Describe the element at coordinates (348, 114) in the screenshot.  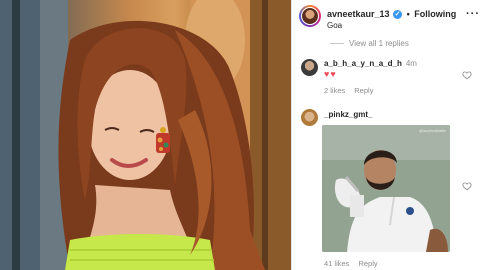
I see `commenter-username: _pinkz_gmt_` at that location.